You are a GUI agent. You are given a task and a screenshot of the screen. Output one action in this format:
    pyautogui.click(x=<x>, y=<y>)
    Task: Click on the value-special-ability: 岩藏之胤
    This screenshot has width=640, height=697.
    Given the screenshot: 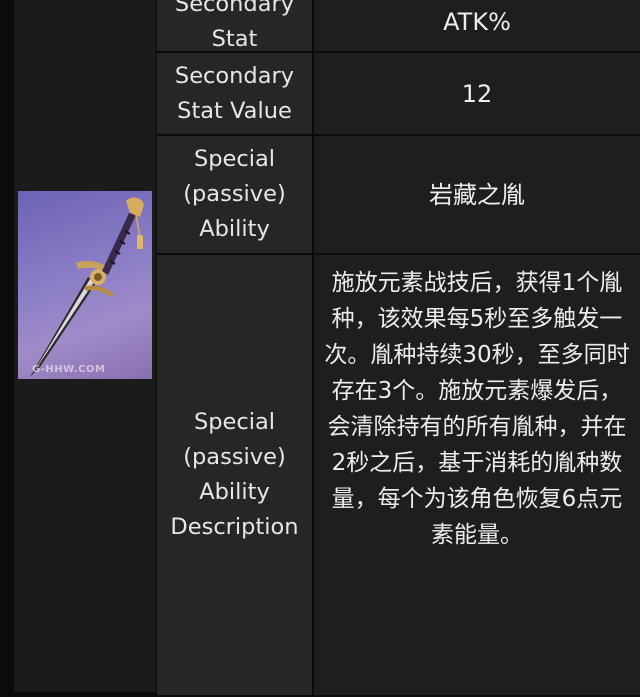 What is the action you would take?
    pyautogui.click(x=477, y=194)
    